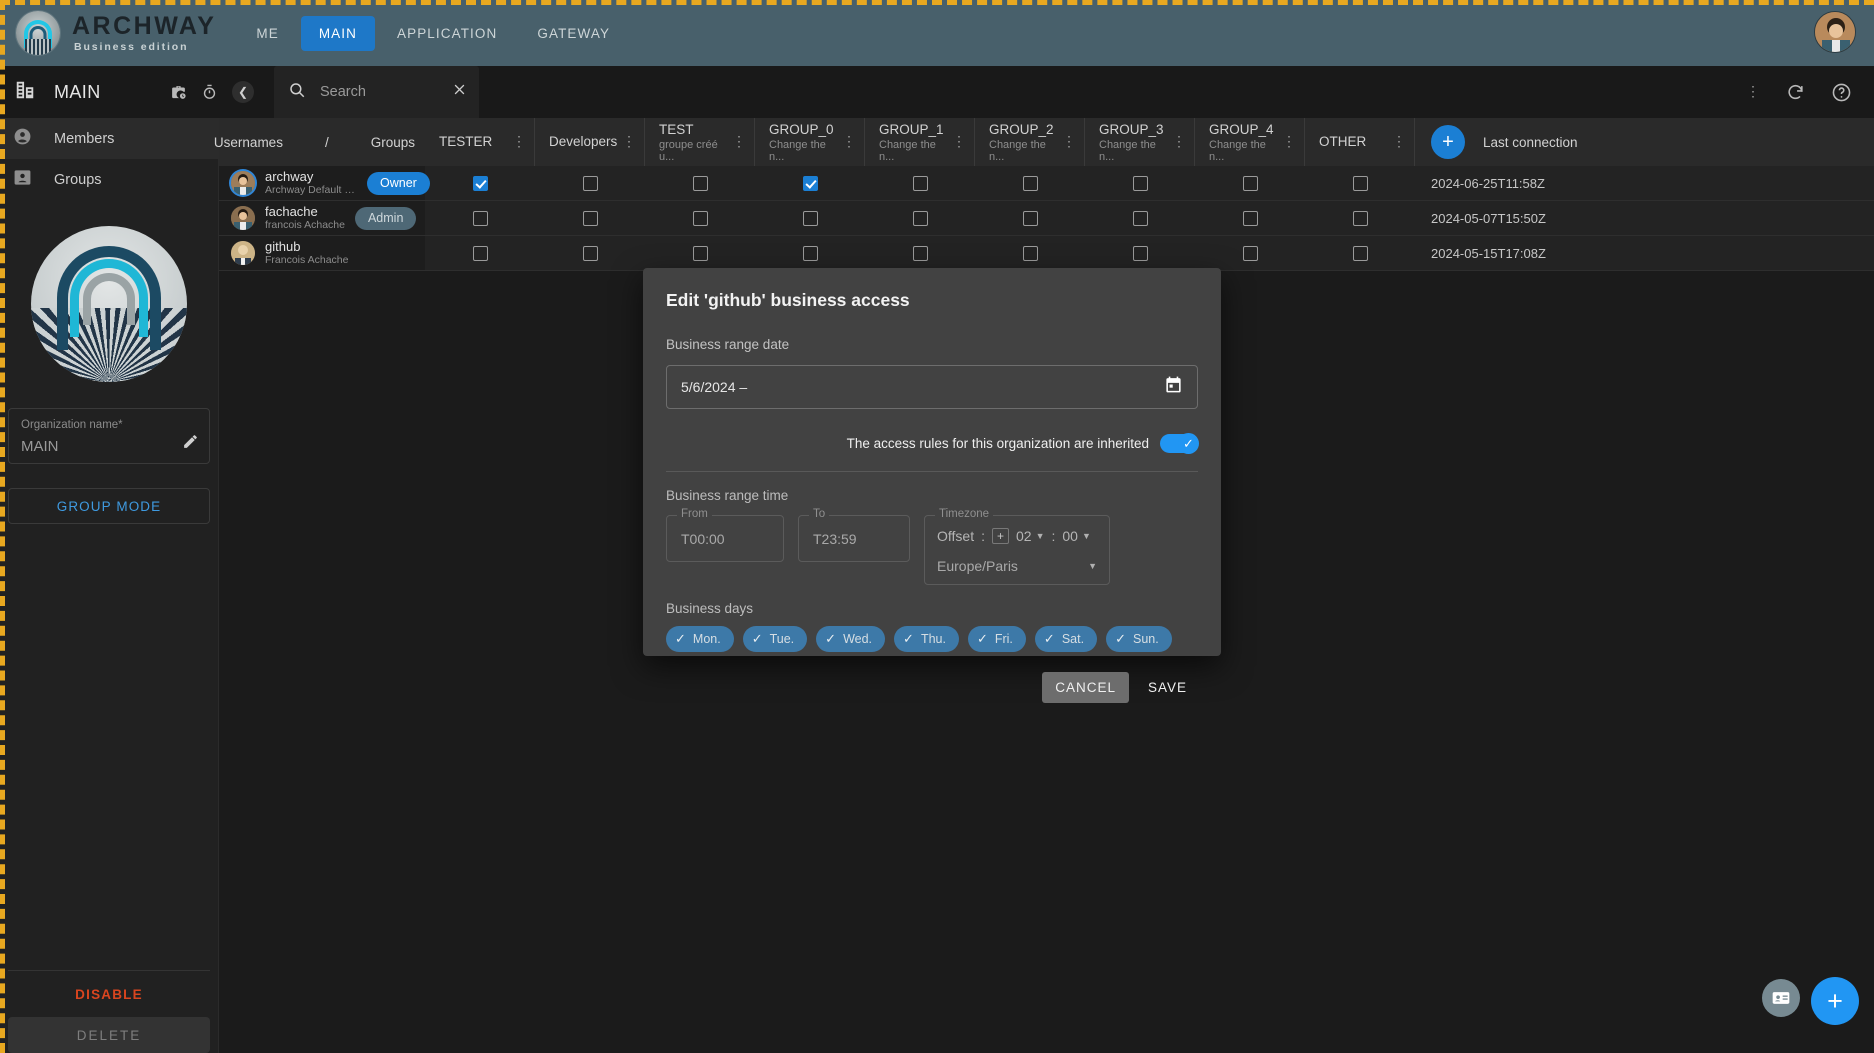 The width and height of the screenshot is (1874, 1053). What do you see at coordinates (573, 33) in the screenshot?
I see `nav-tab-gateway: GATEWAY` at bounding box center [573, 33].